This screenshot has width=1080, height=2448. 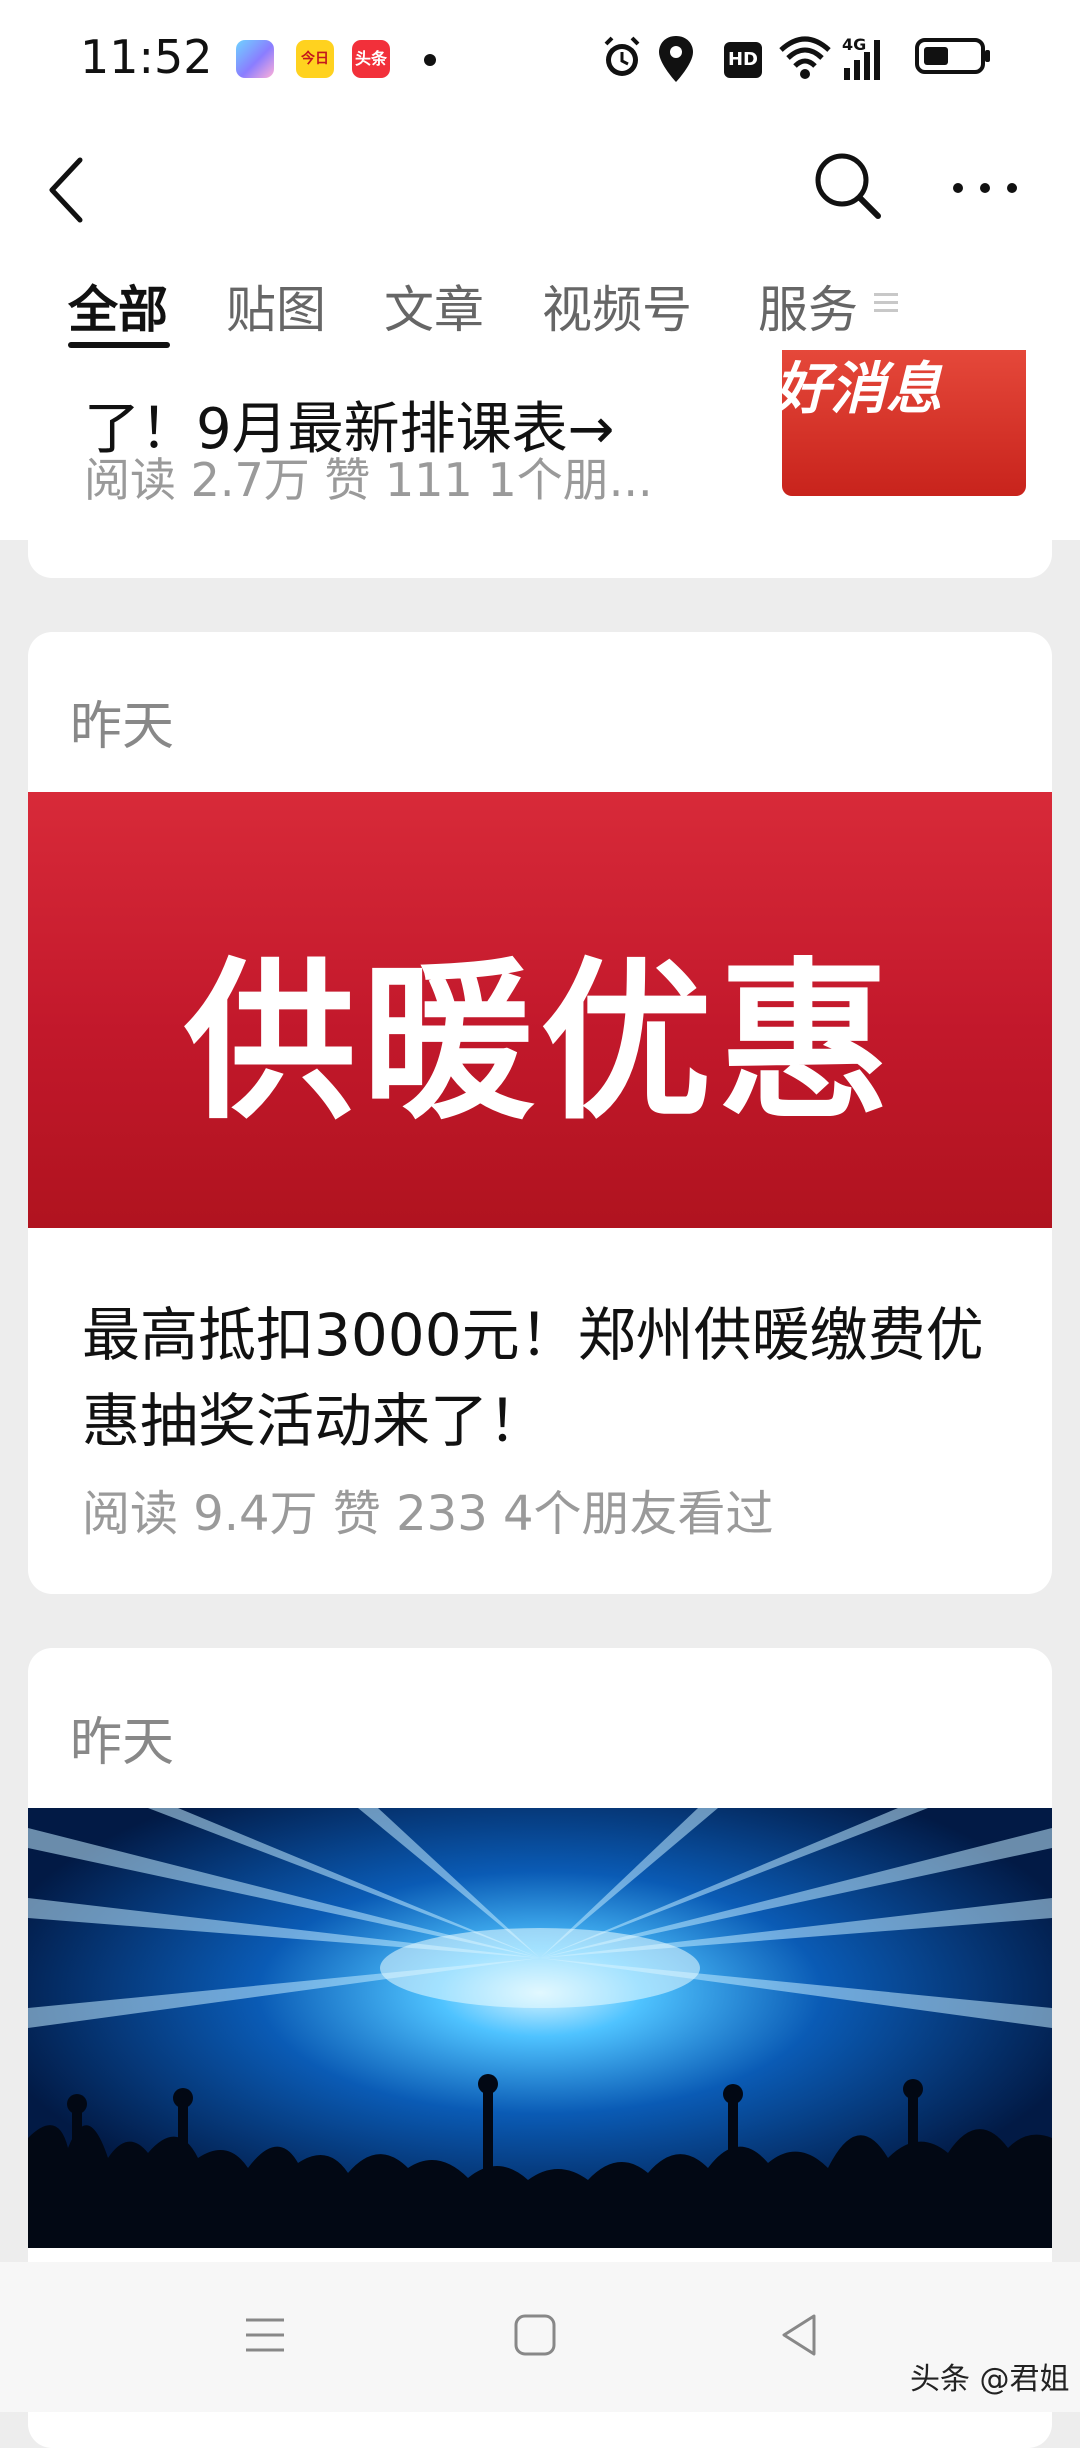 I want to click on content-tabs: 全部 贴图 文章 视频号 服务, so click(x=540, y=308).